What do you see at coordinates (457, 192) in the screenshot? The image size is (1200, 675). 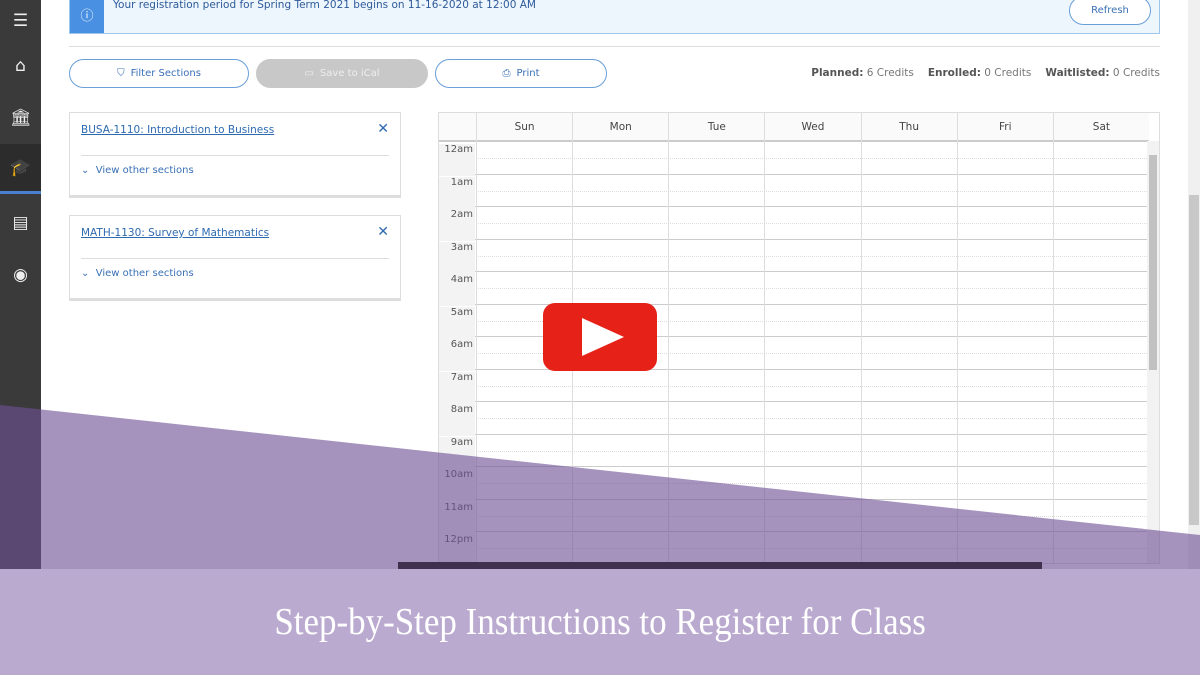 I see `hour-label: 1am` at bounding box center [457, 192].